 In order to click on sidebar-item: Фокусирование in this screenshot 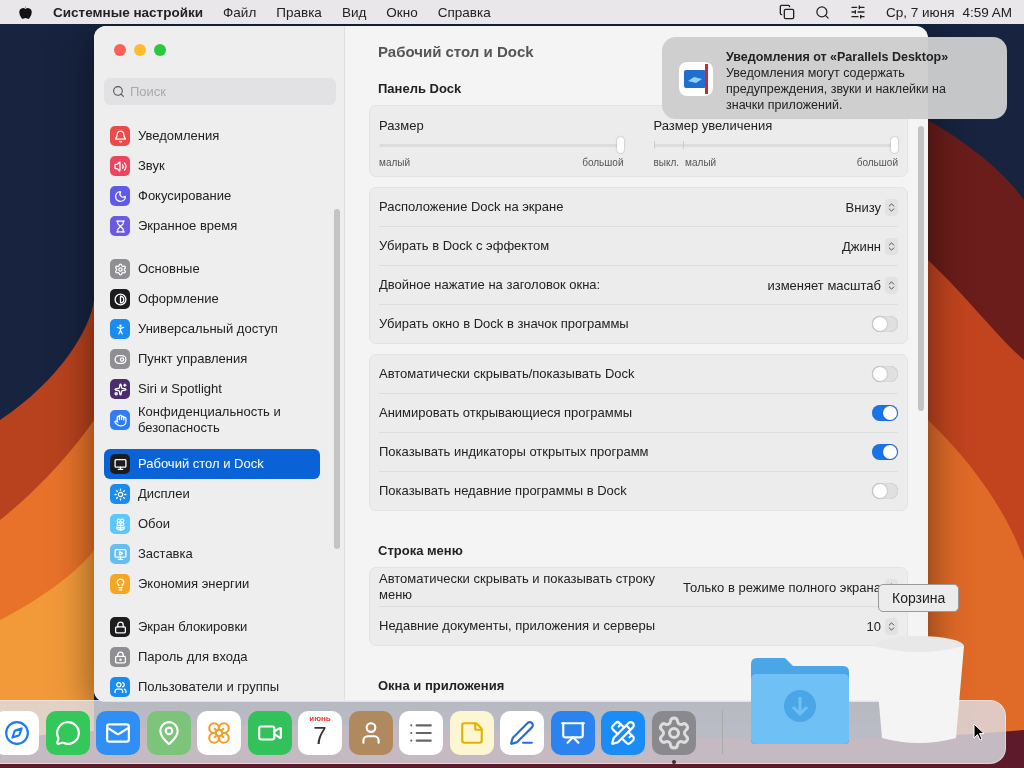, I will do `click(212, 196)`.